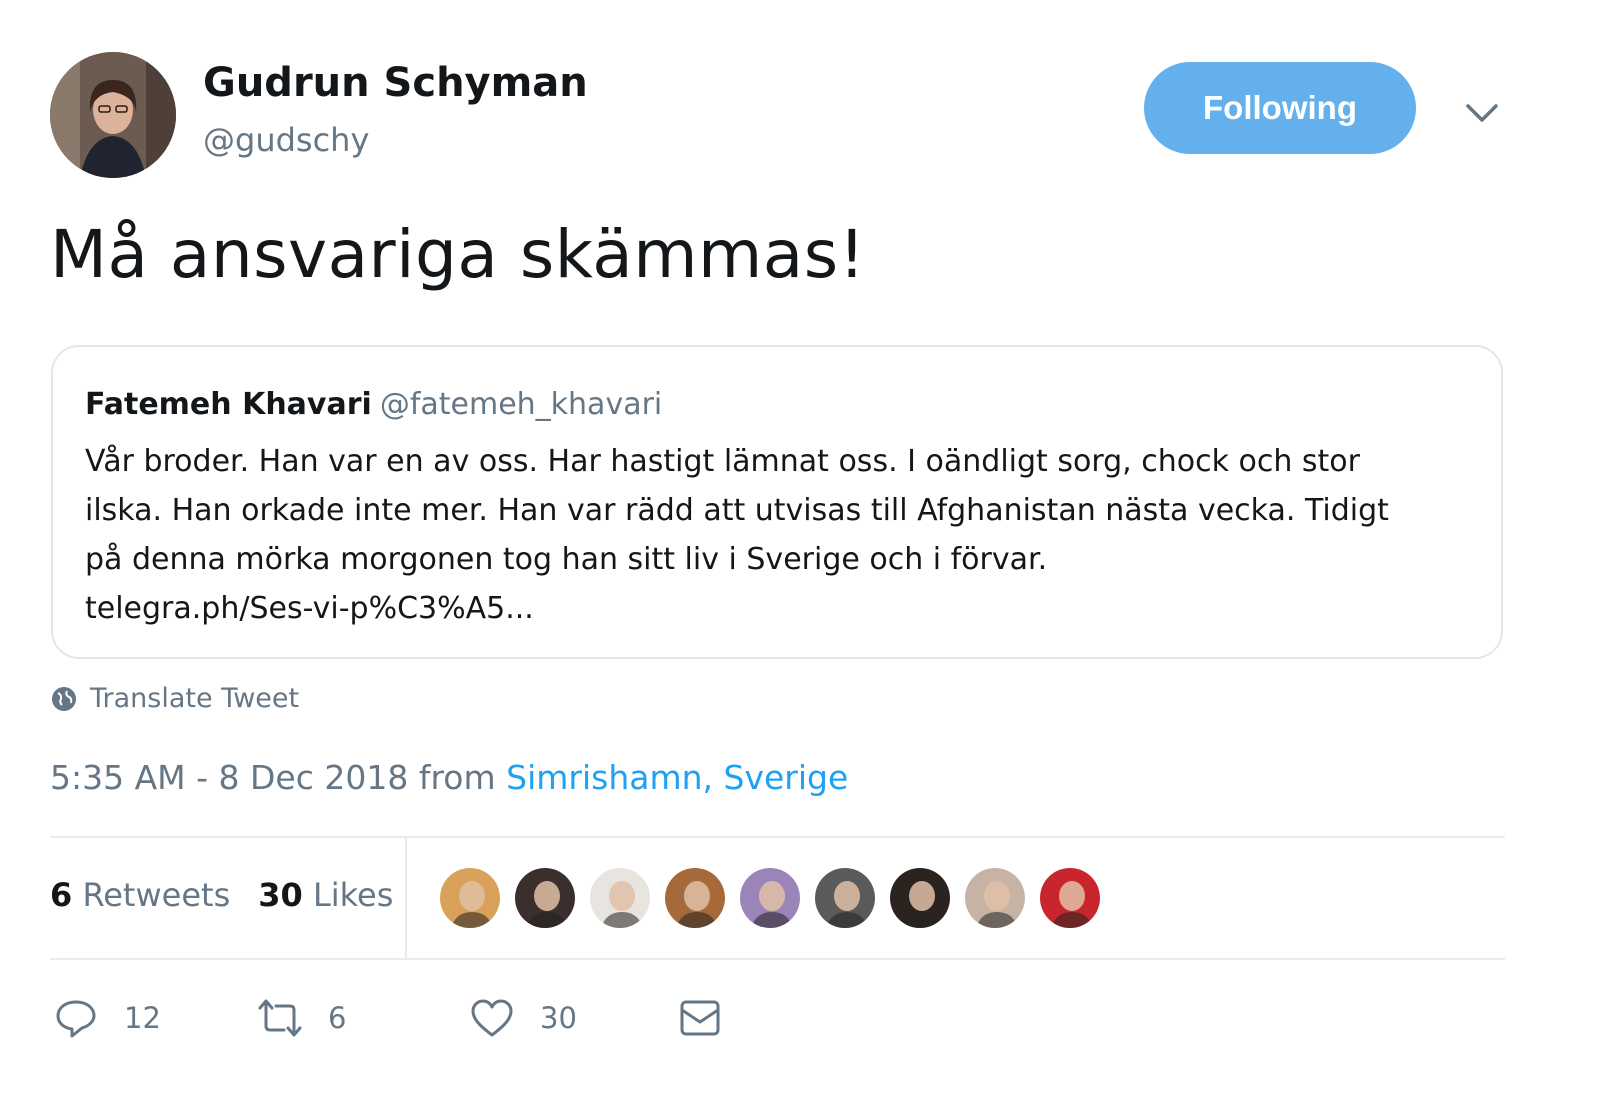 Image resolution: width=1600 pixels, height=1107 pixels. I want to click on translate-tweet-button: Translate Tweet, so click(174, 698).